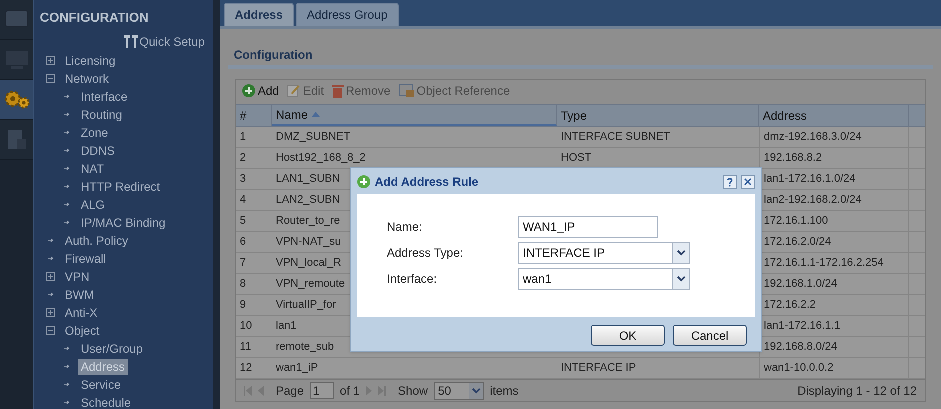 The width and height of the screenshot is (941, 409). What do you see at coordinates (347, 14) in the screenshot?
I see `tab: Address Group` at bounding box center [347, 14].